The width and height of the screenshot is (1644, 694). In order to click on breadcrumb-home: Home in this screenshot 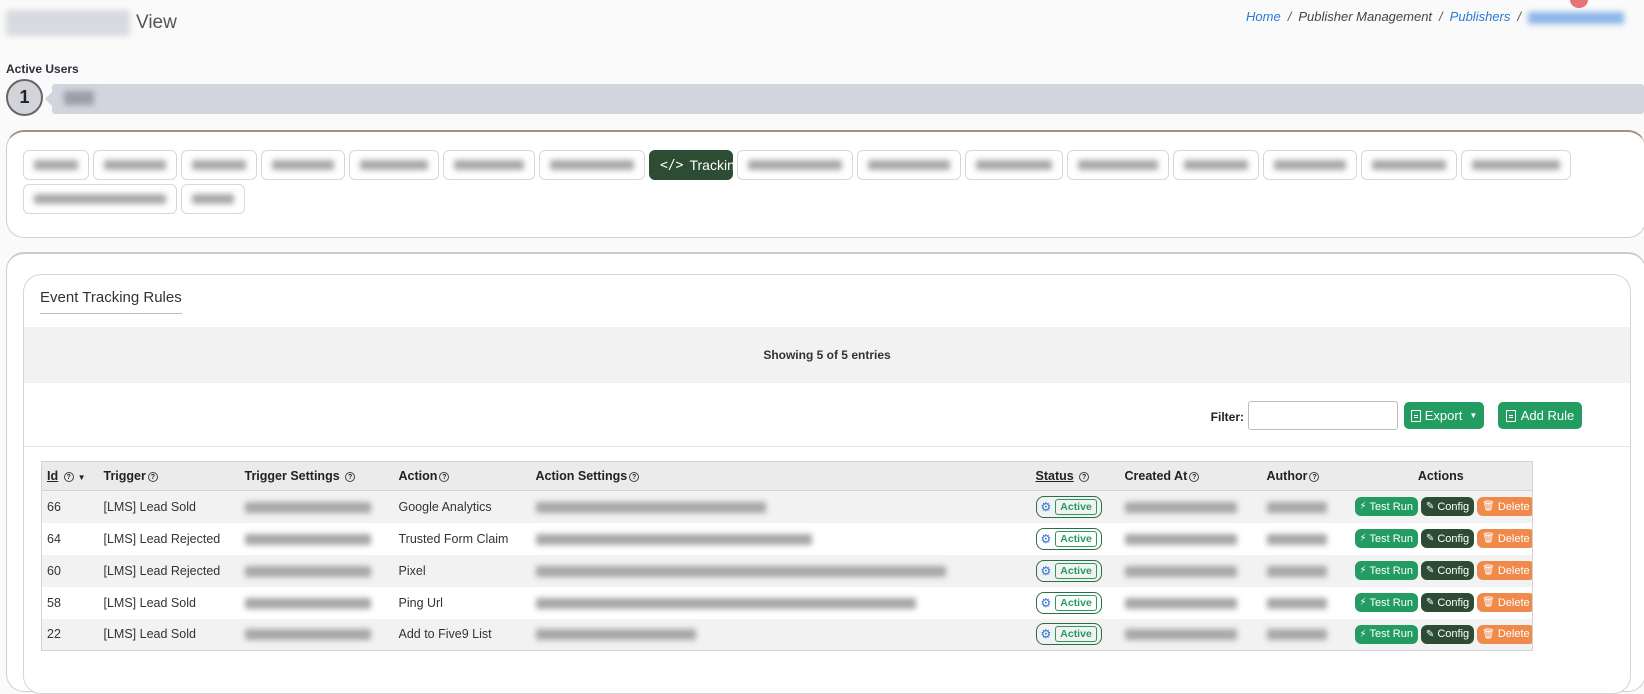, I will do `click(1263, 16)`.